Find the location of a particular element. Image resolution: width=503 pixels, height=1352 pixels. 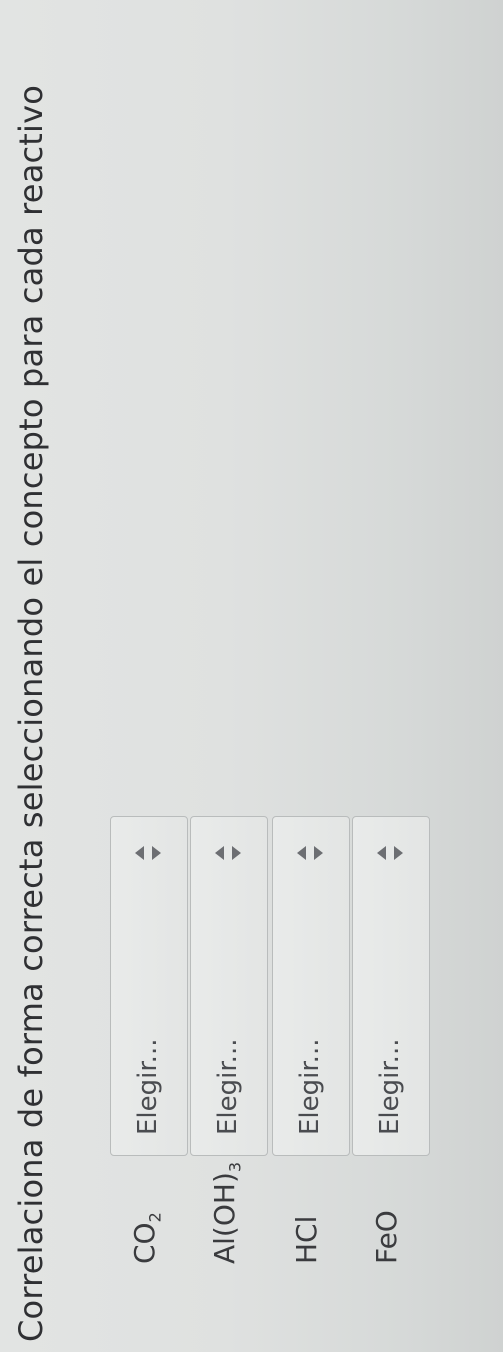

reactant-label: Al(OH)3 is located at coordinates (226, 1213).